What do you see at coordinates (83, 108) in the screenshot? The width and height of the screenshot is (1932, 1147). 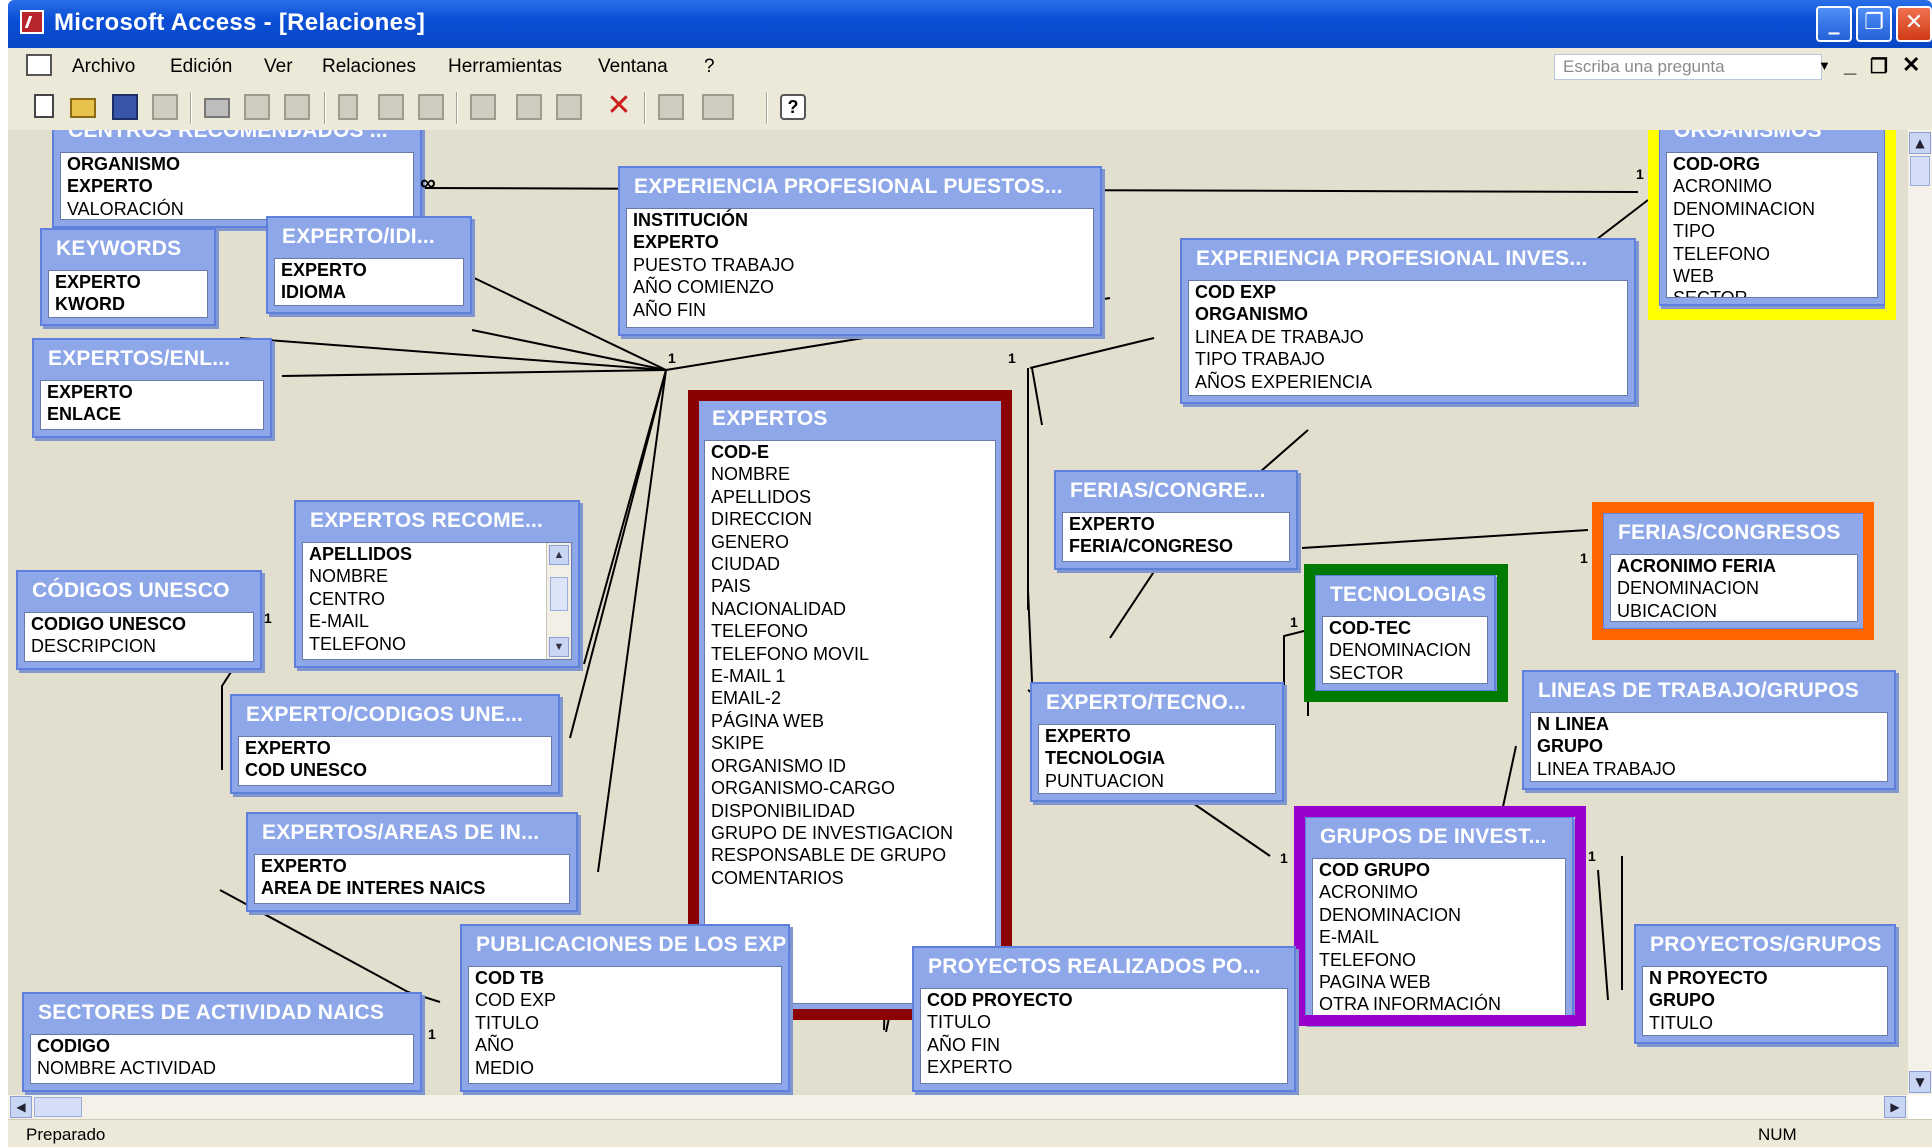 I see `open-icon` at bounding box center [83, 108].